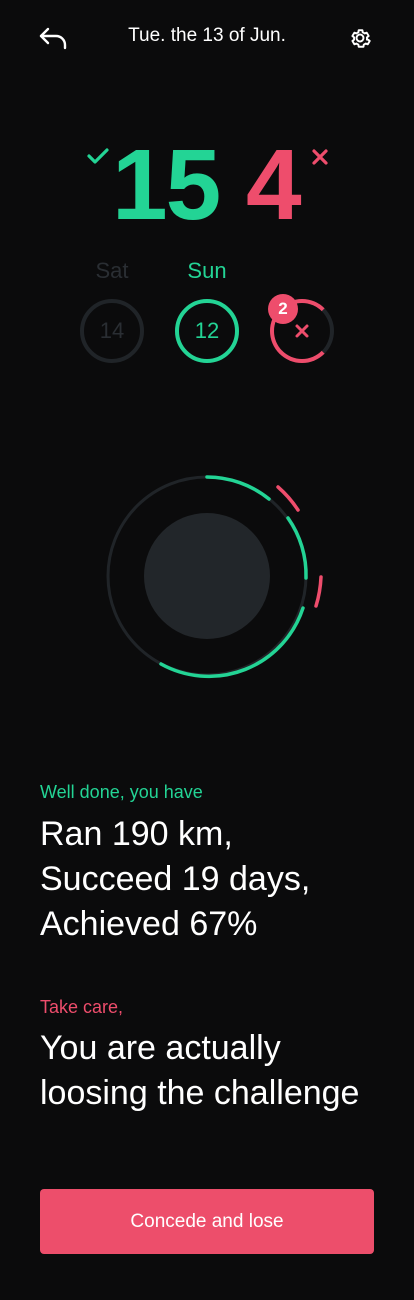 This screenshot has width=414, height=1300. Describe the element at coordinates (207, 270) in the screenshot. I see `day-label: Sun` at that location.